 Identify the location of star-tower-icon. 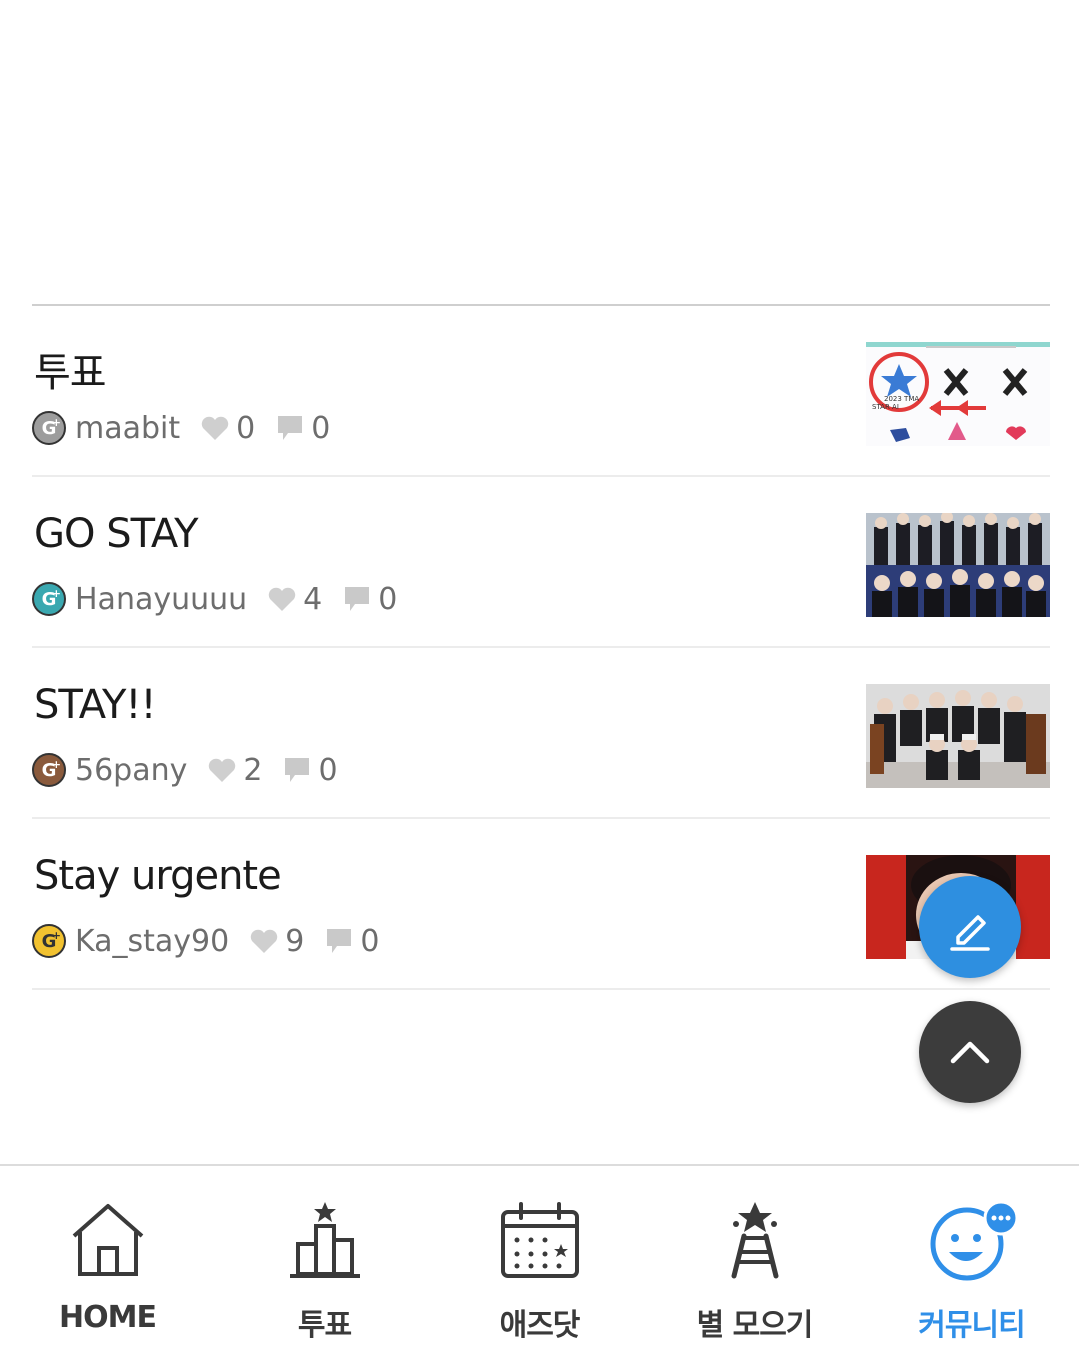
(754, 1240).